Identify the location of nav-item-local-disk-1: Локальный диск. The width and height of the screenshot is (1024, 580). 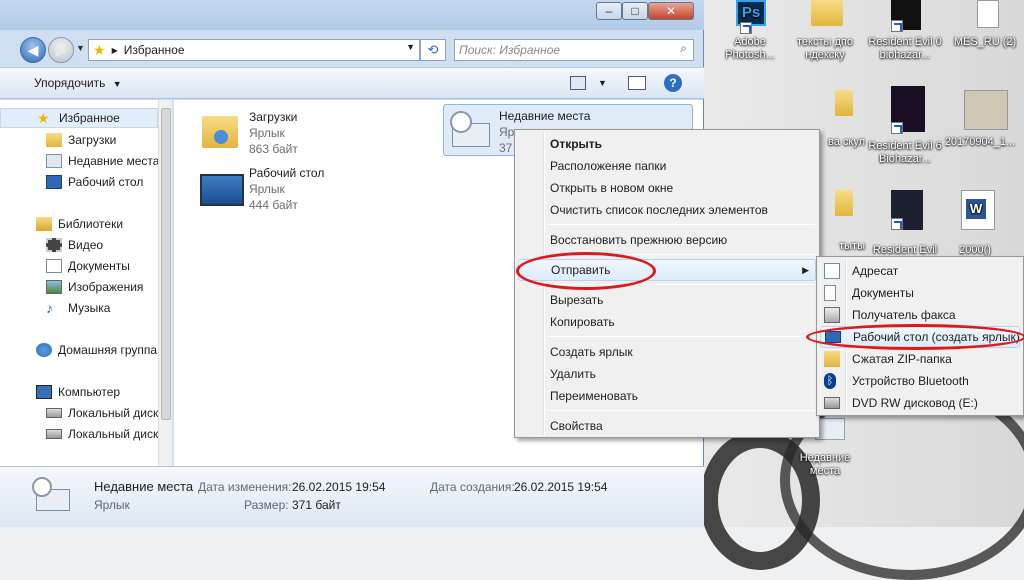
(79, 413).